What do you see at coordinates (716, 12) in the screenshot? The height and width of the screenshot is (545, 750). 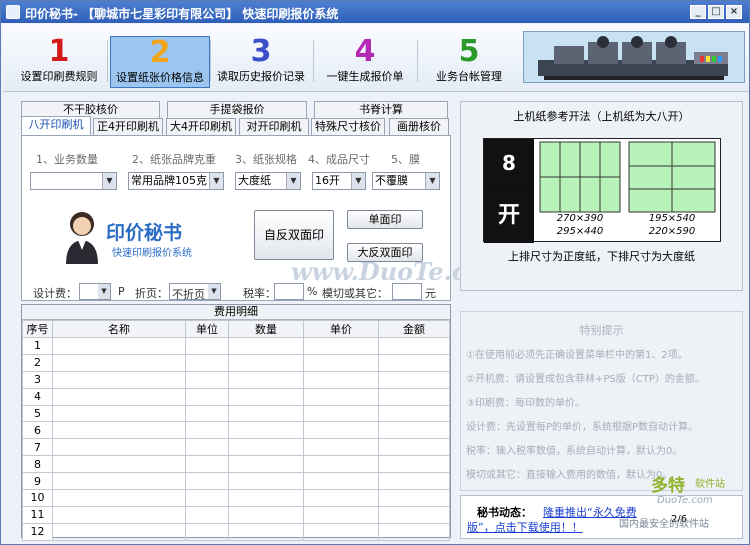 I see `maximize-button: □` at bounding box center [716, 12].